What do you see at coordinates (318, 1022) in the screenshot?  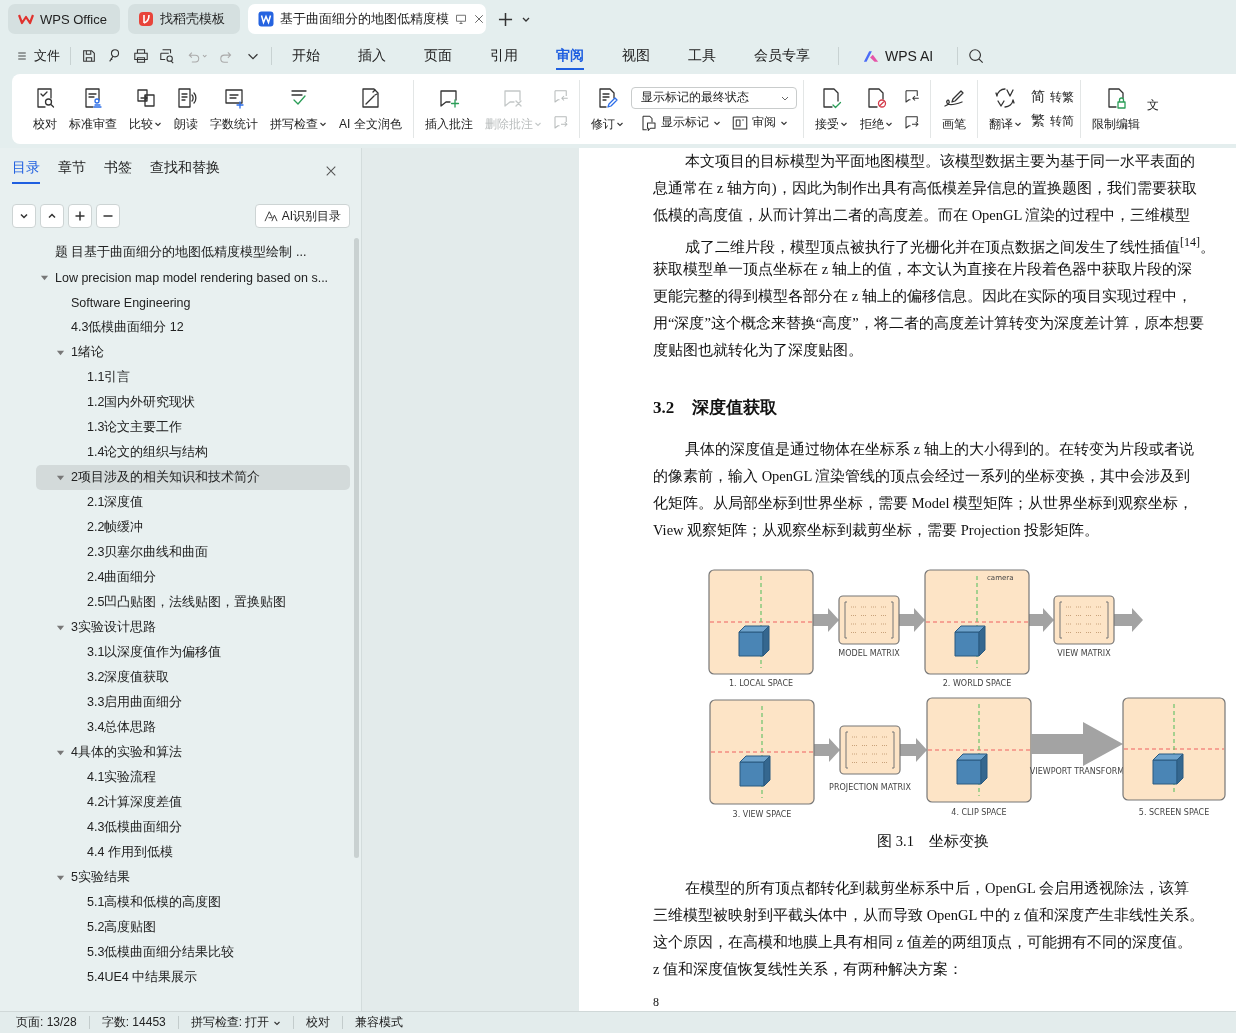 I see `status-item: 校对` at bounding box center [318, 1022].